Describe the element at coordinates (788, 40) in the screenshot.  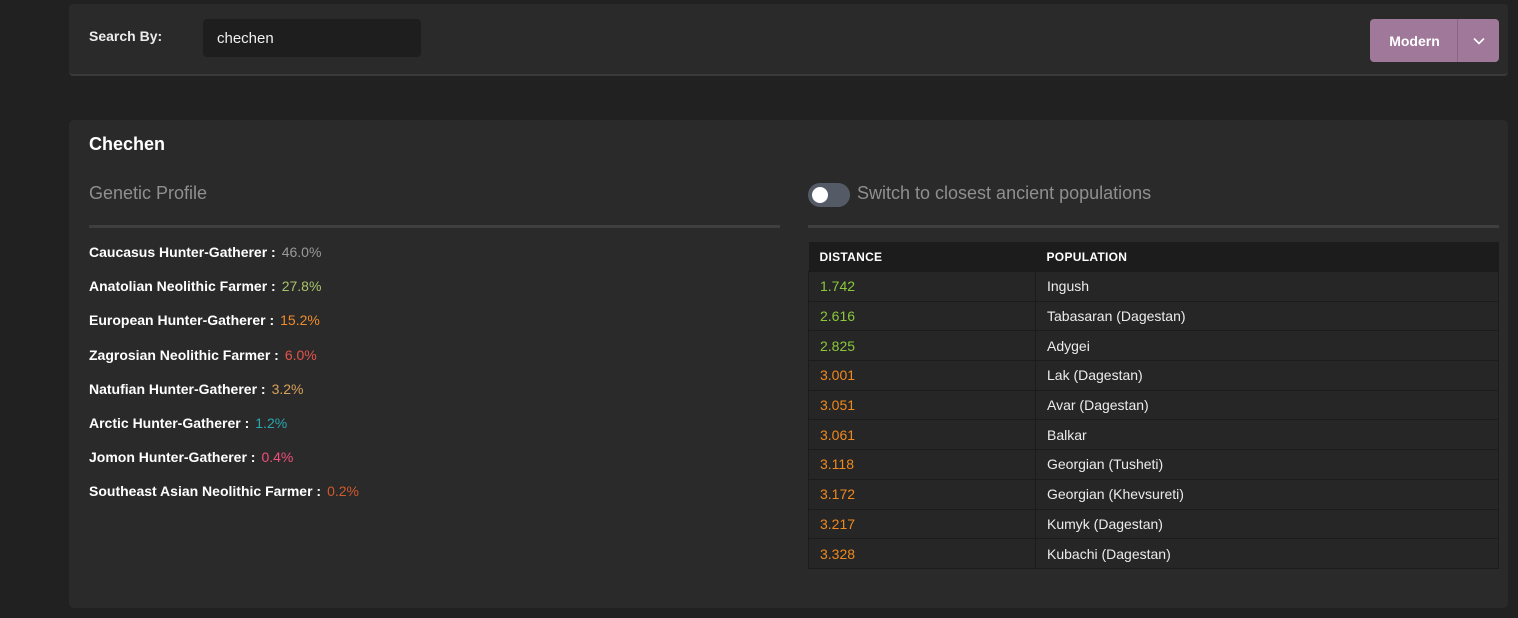
I see `search-panel: Search By: Modern` at that location.